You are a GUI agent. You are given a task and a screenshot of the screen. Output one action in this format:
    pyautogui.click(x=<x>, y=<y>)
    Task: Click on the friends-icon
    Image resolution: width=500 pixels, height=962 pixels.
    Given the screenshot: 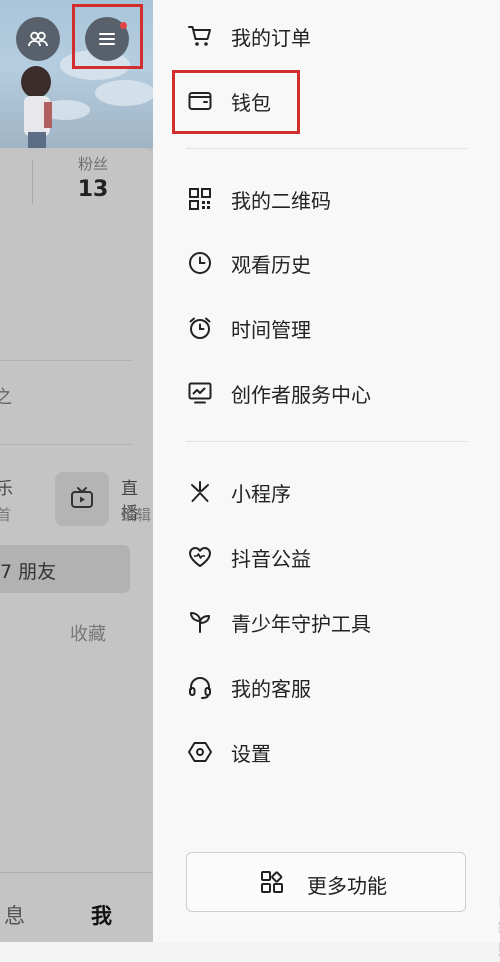 What is the action you would take?
    pyautogui.click(x=38, y=39)
    